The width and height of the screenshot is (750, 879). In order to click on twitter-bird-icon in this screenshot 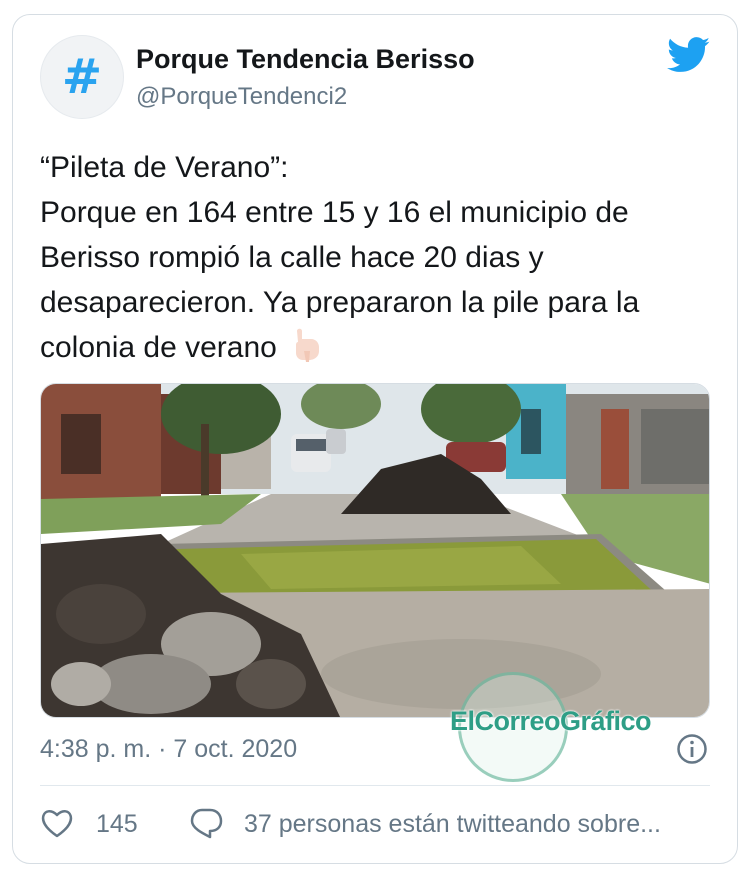, I will do `click(689, 55)`.